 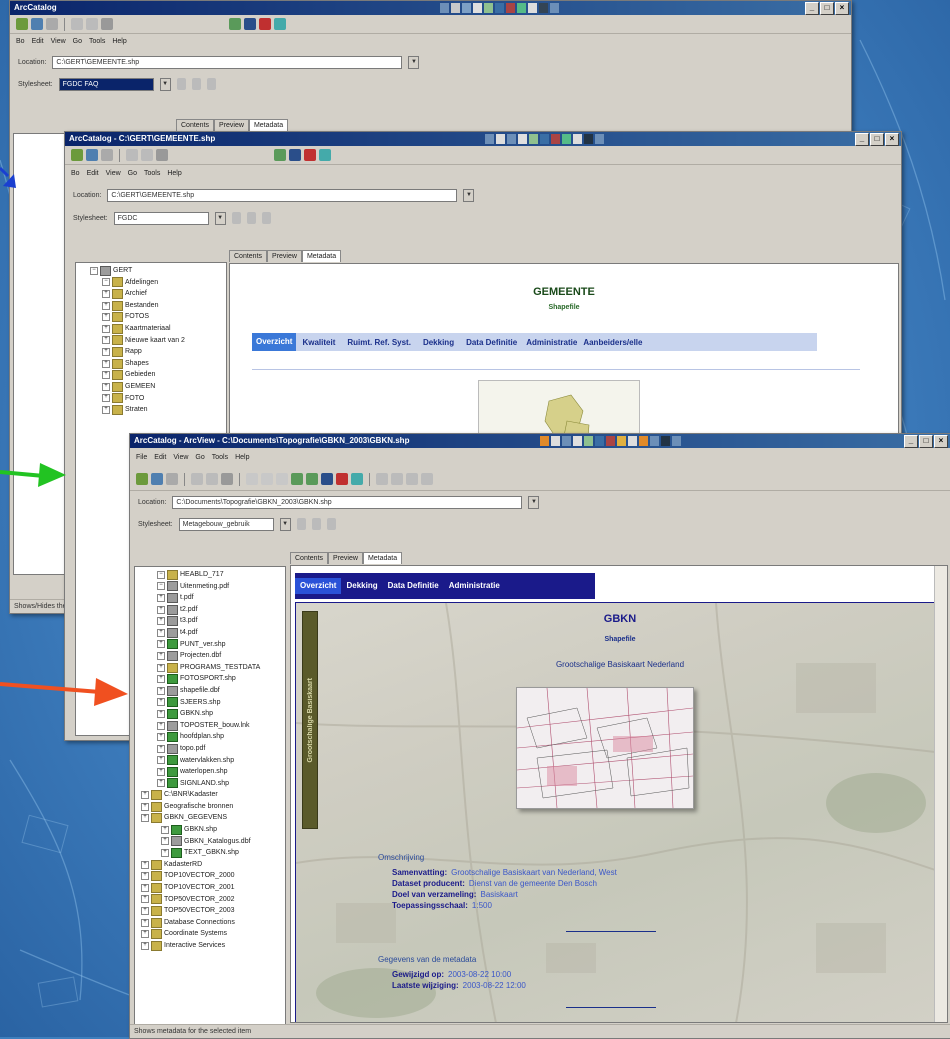 What do you see at coordinates (210, 784) in the screenshot?
I see `tree-item: + SIGNLAND.shp` at bounding box center [210, 784].